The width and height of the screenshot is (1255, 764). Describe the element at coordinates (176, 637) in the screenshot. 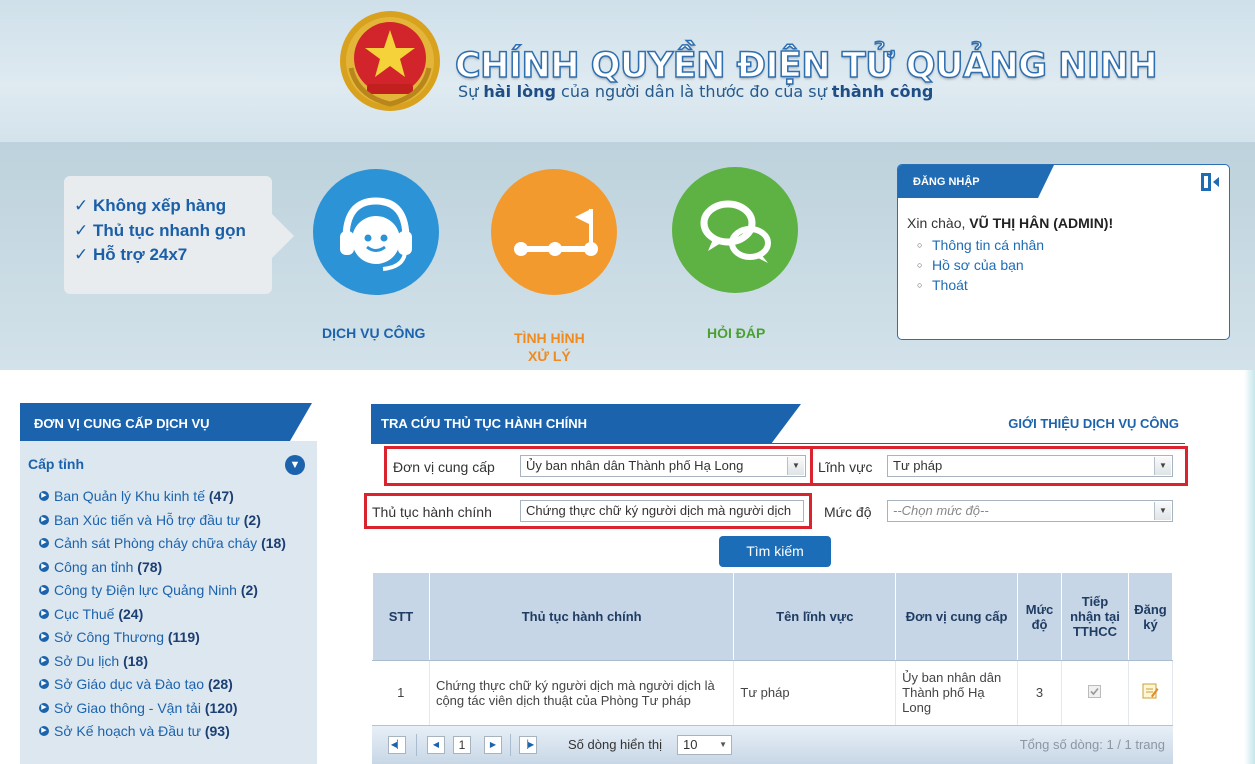

I see `sidebar-item: ▶ Sở Công Thương (119)` at that location.